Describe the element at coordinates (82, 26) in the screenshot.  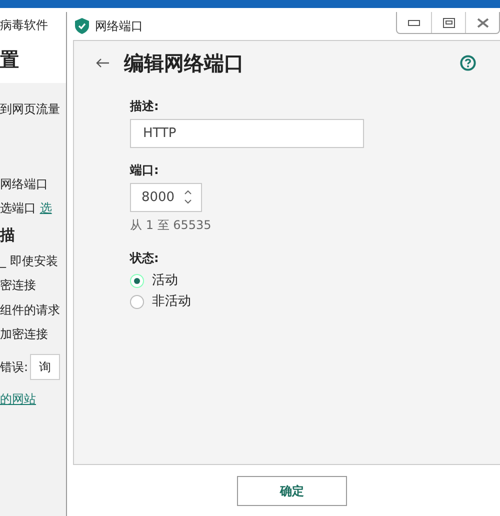
I see `shield-icon` at that location.